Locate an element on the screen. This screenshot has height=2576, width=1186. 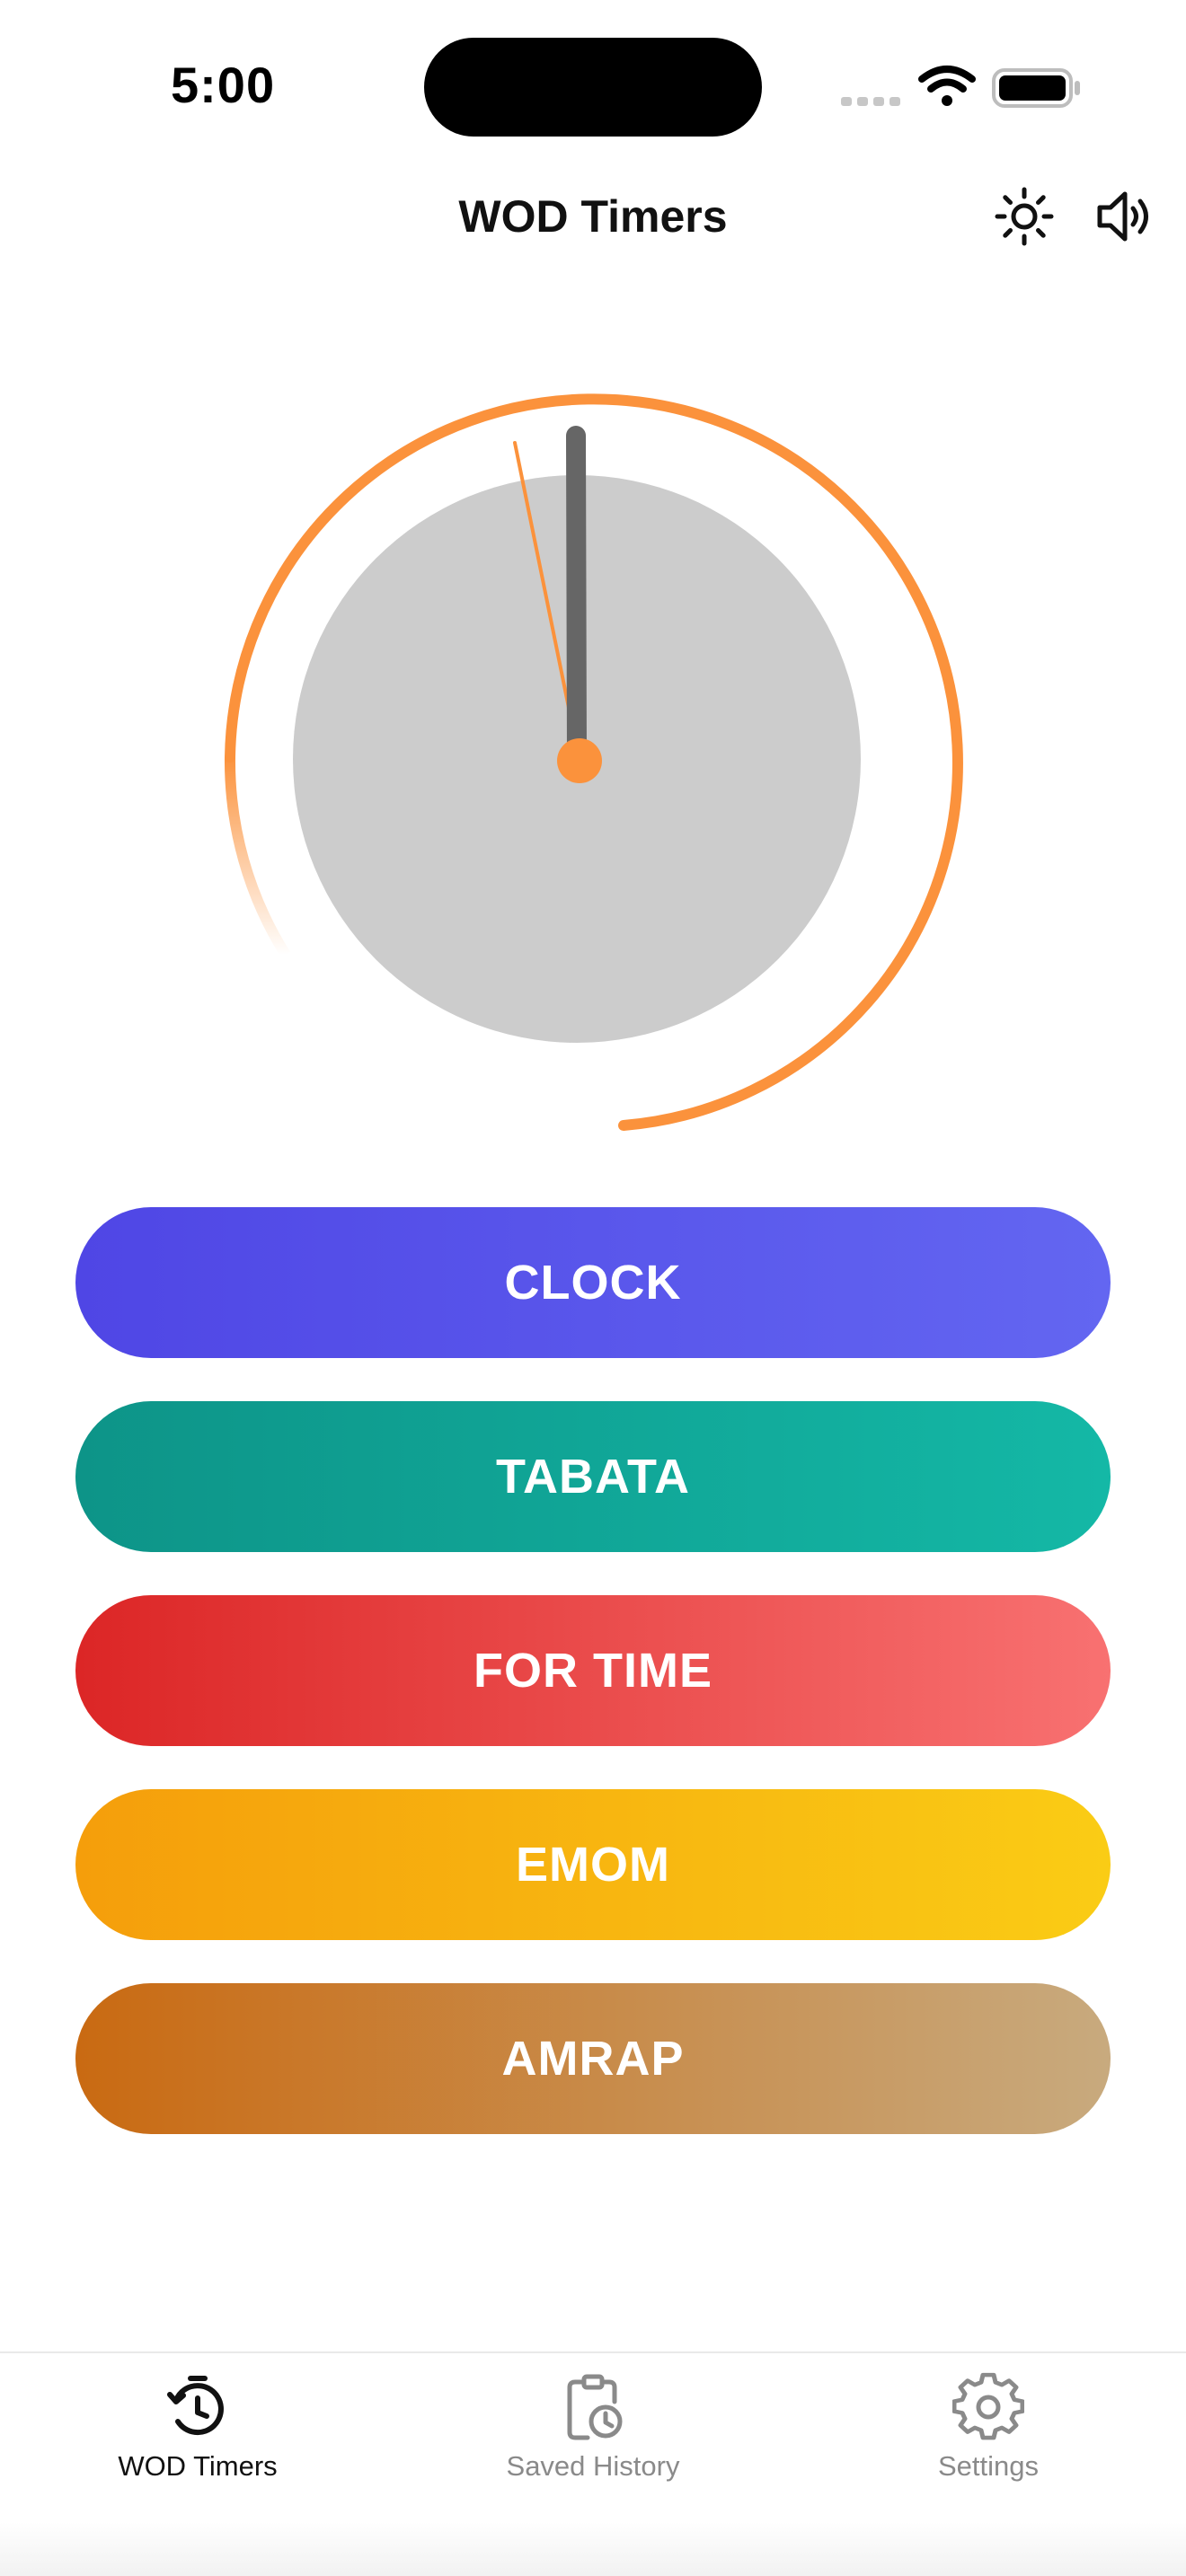
sun-icon is located at coordinates (1024, 216).